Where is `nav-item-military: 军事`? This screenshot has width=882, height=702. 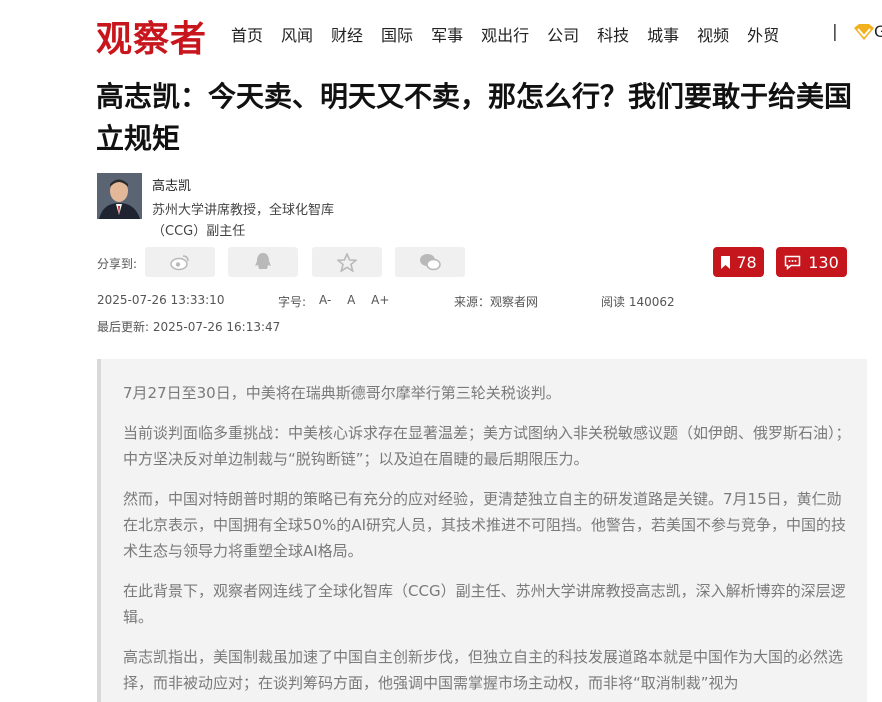
nav-item-military: 军事 is located at coordinates (447, 34).